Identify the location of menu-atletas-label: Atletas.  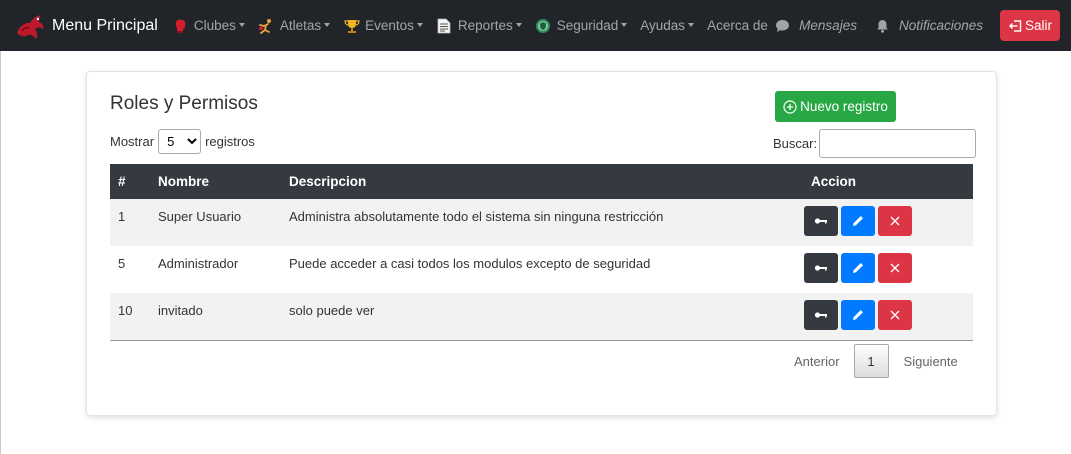
(300, 25).